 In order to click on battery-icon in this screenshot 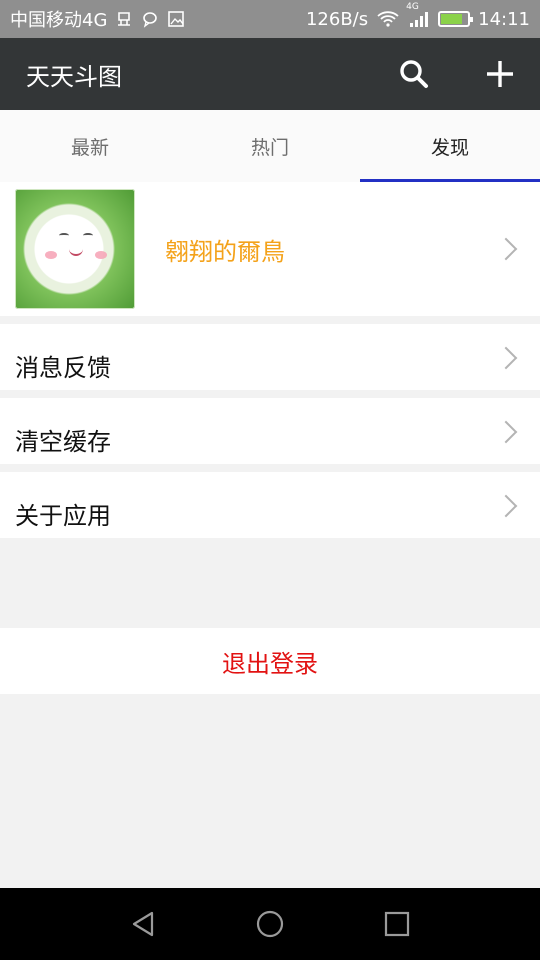, I will do `click(456, 19)`.